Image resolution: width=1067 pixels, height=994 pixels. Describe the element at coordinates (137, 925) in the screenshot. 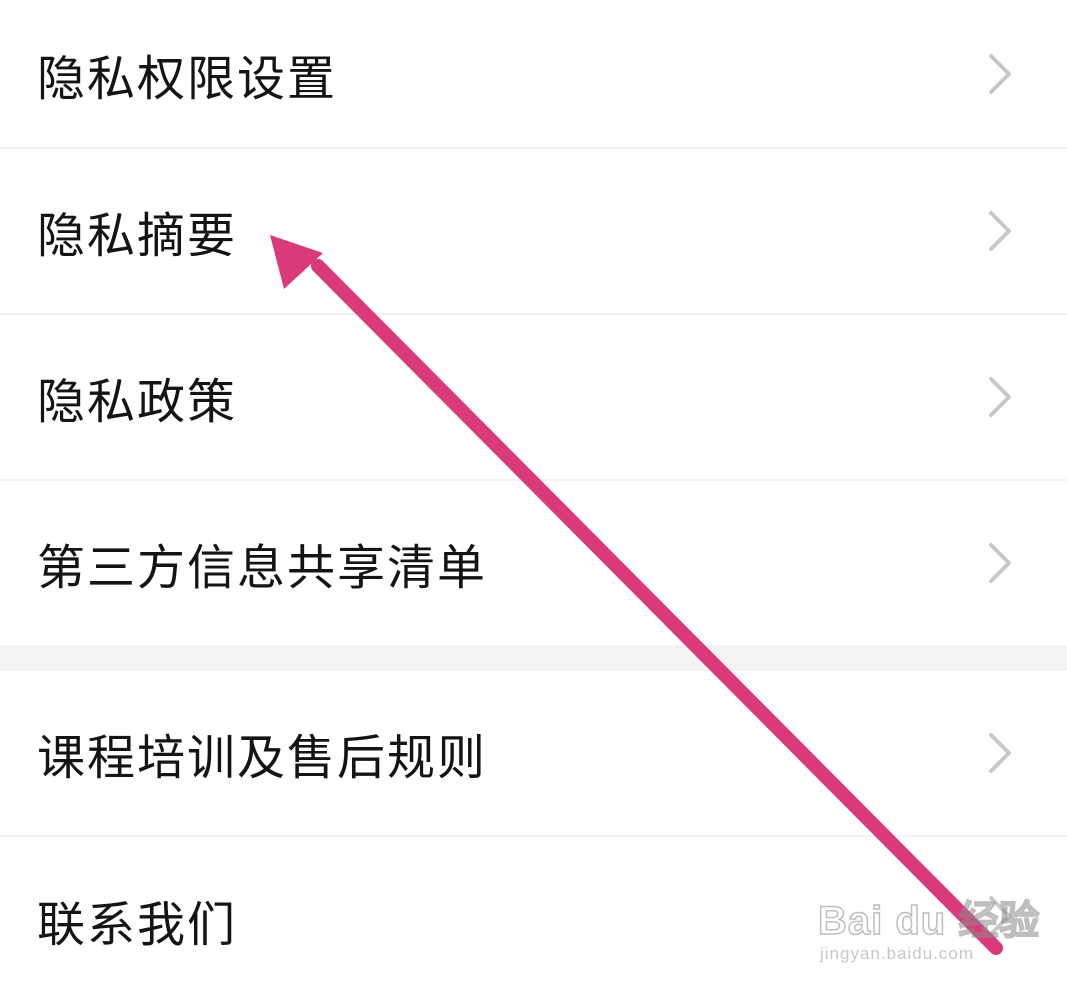

I see `menu-item-label: 联系我们` at that location.